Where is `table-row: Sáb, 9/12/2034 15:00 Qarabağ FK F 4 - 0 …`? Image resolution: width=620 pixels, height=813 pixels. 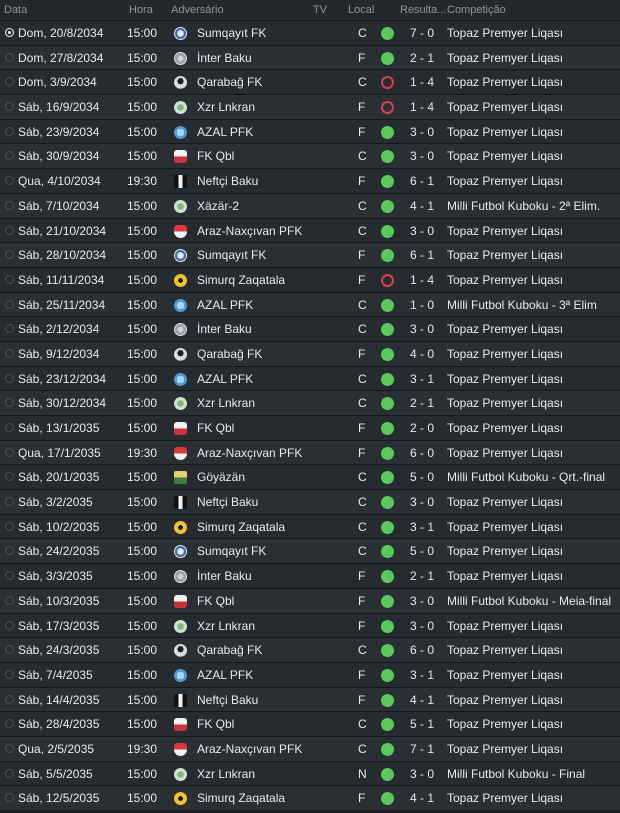 table-row: Sáb, 9/12/2034 15:00 Qarabağ FK F 4 - 0 … is located at coordinates (310, 354).